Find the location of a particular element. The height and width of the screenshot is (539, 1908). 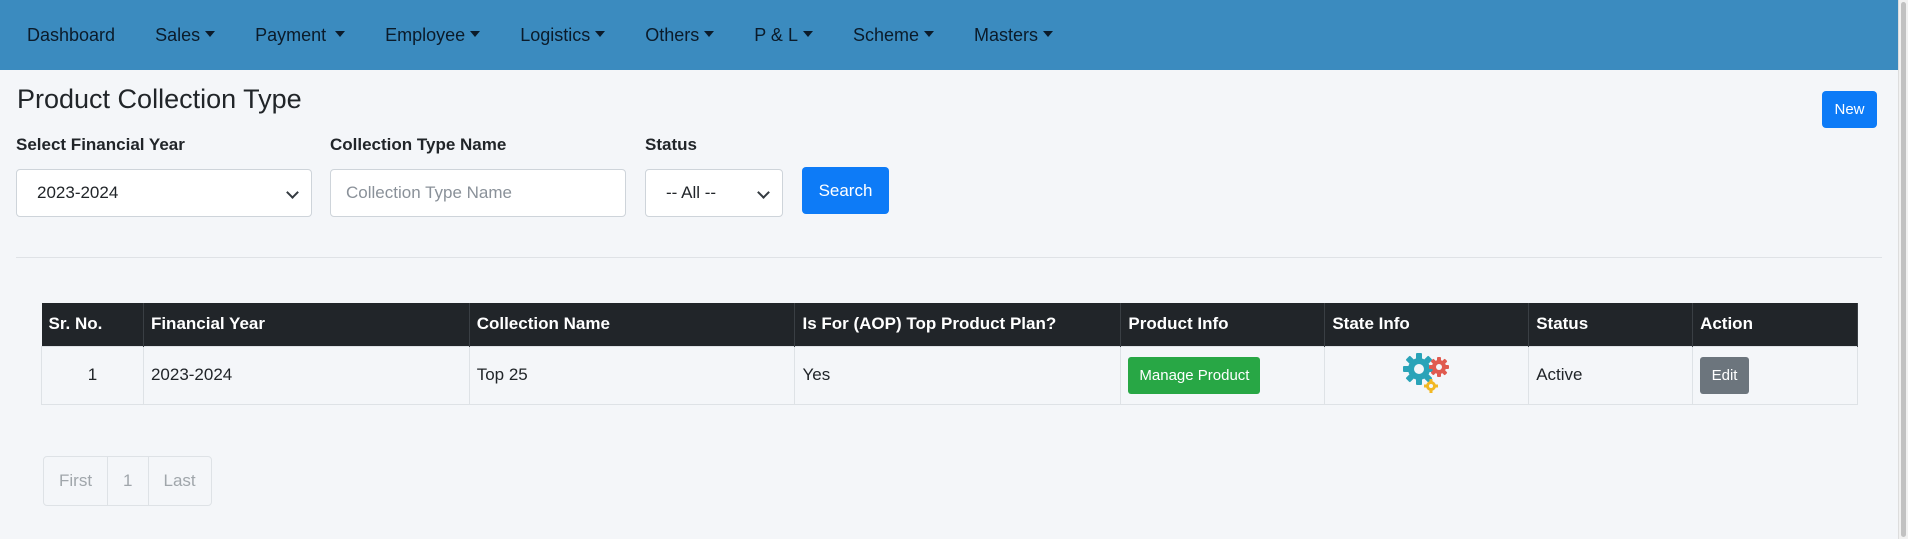

header-collection-name: Collection Name is located at coordinates (632, 324).